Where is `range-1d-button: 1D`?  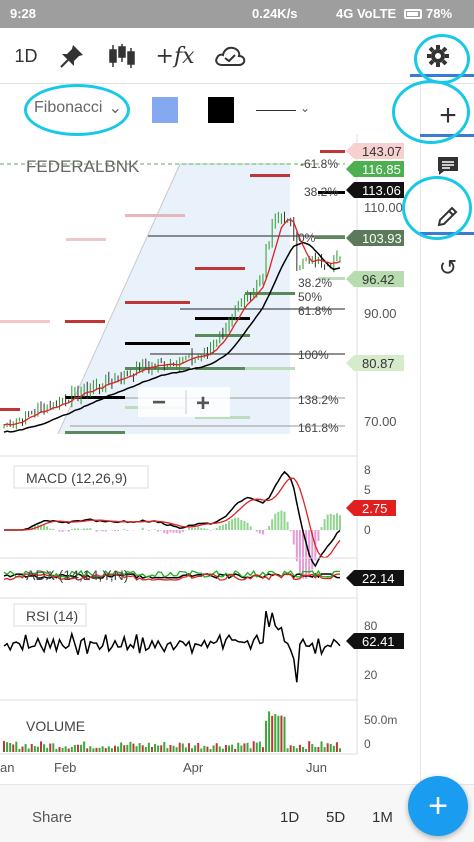
range-1d-button: 1D is located at coordinates (289, 817).